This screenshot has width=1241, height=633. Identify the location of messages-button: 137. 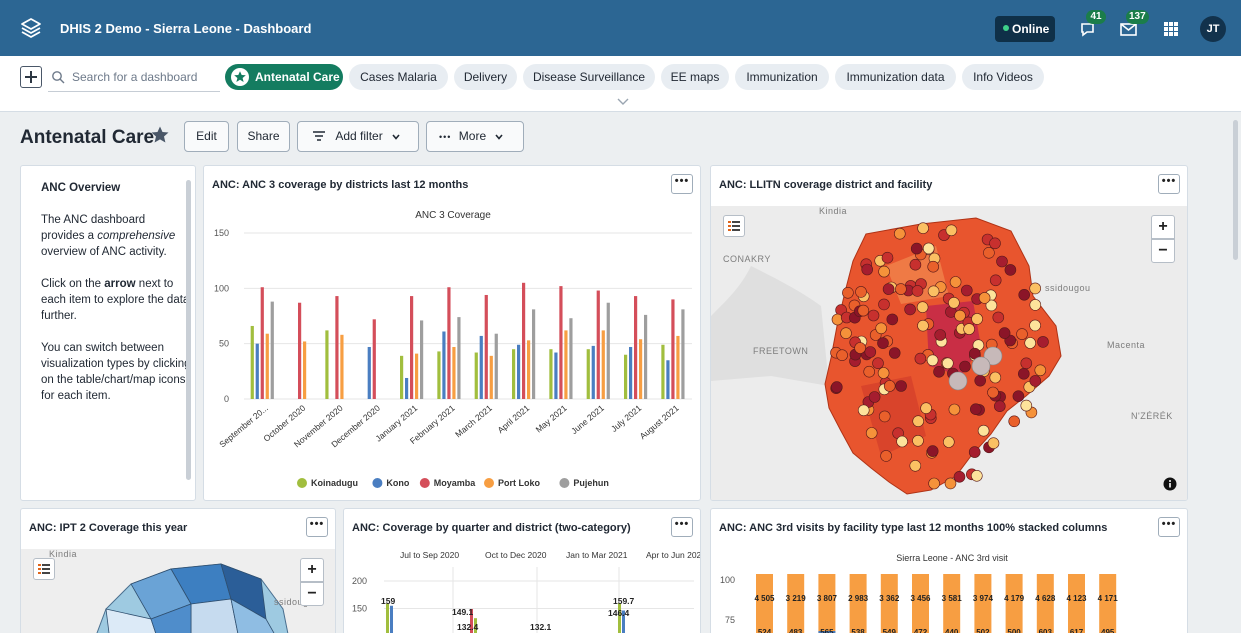
(1133, 25).